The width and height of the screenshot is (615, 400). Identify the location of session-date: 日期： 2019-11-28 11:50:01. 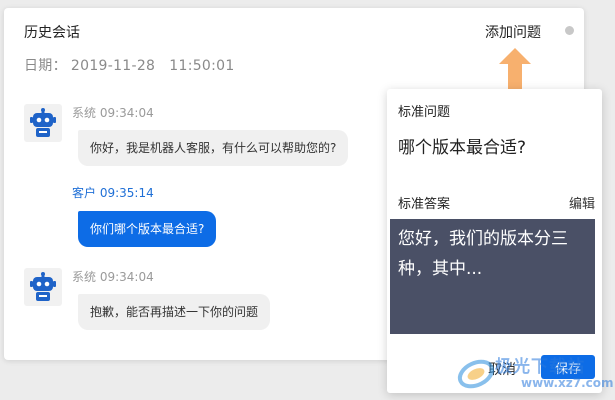
(129, 65).